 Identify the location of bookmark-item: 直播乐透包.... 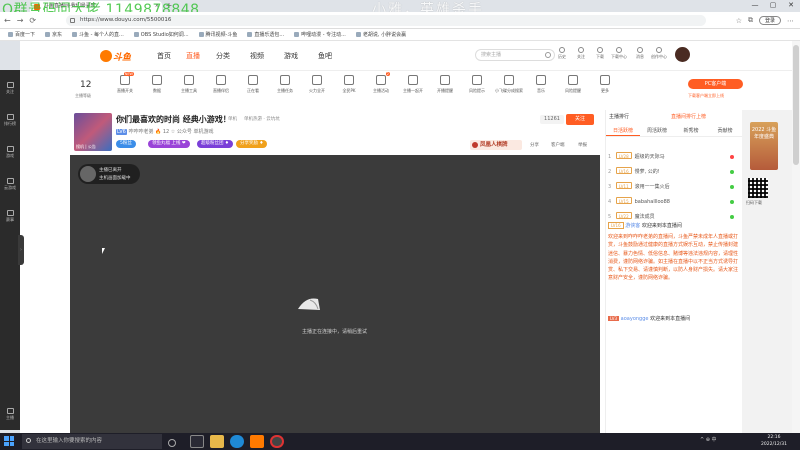
(265, 34).